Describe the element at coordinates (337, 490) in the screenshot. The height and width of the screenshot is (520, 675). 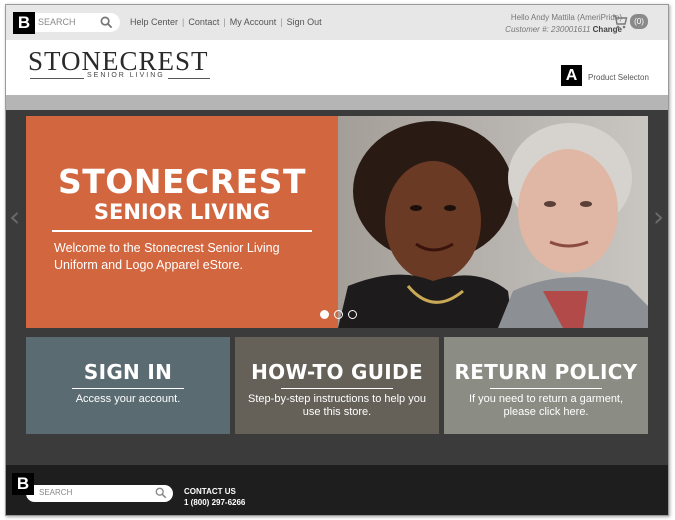
I see `site-footer: SEARCH B CONTACT US 1 (800) 297-6266` at that location.